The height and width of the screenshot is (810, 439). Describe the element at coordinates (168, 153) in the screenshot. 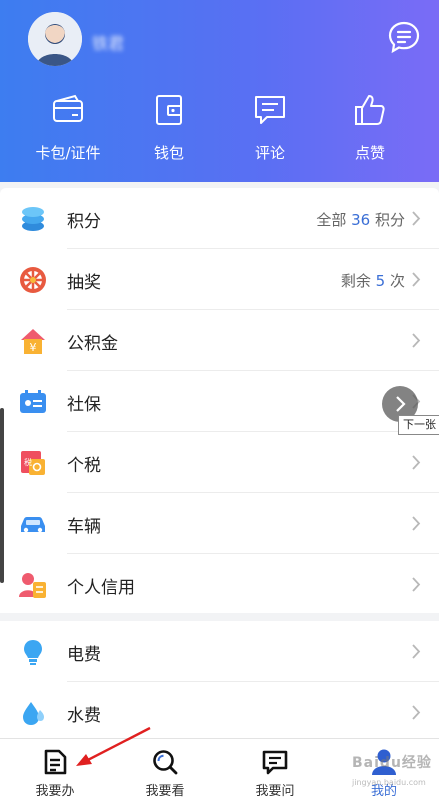

I see `quick-action-label: 钱包` at that location.